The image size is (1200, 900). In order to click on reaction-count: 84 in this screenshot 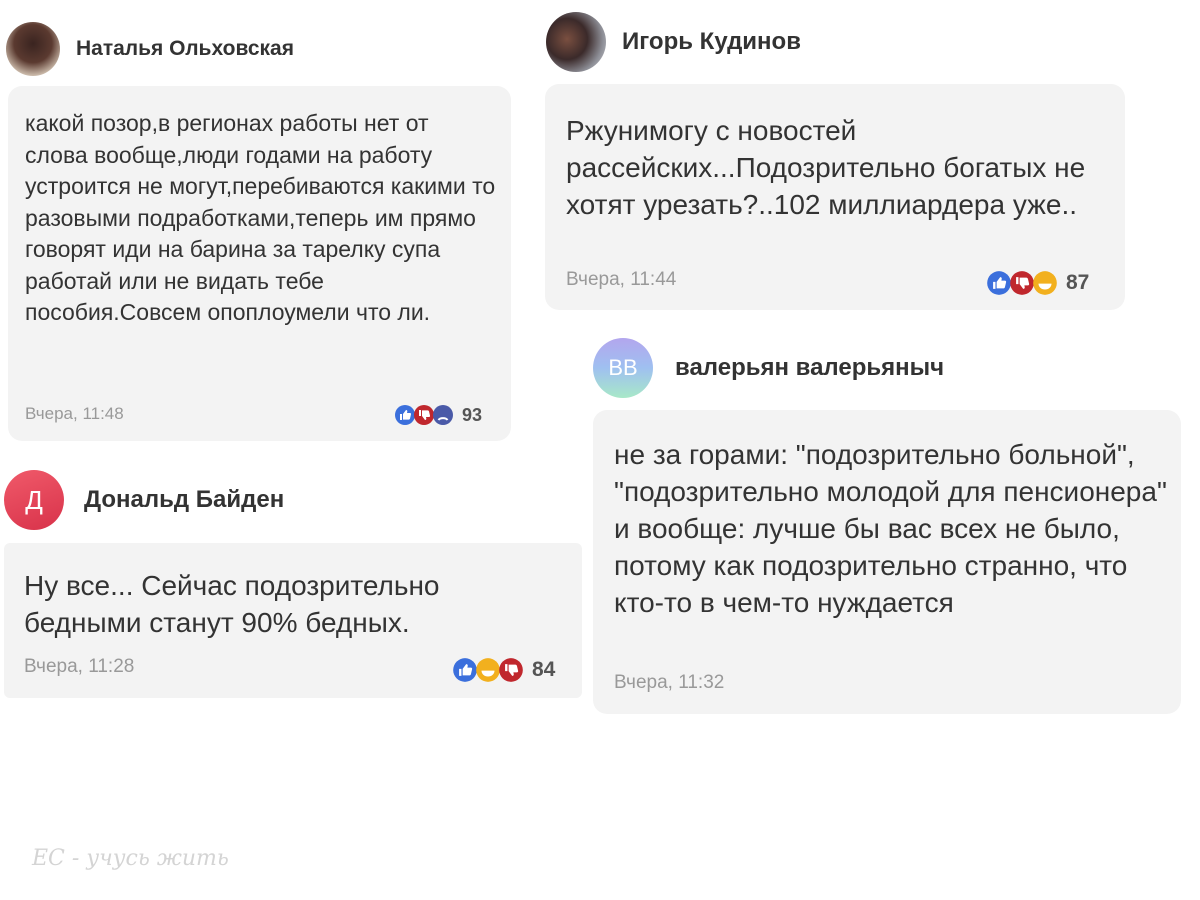, I will do `click(544, 669)`.